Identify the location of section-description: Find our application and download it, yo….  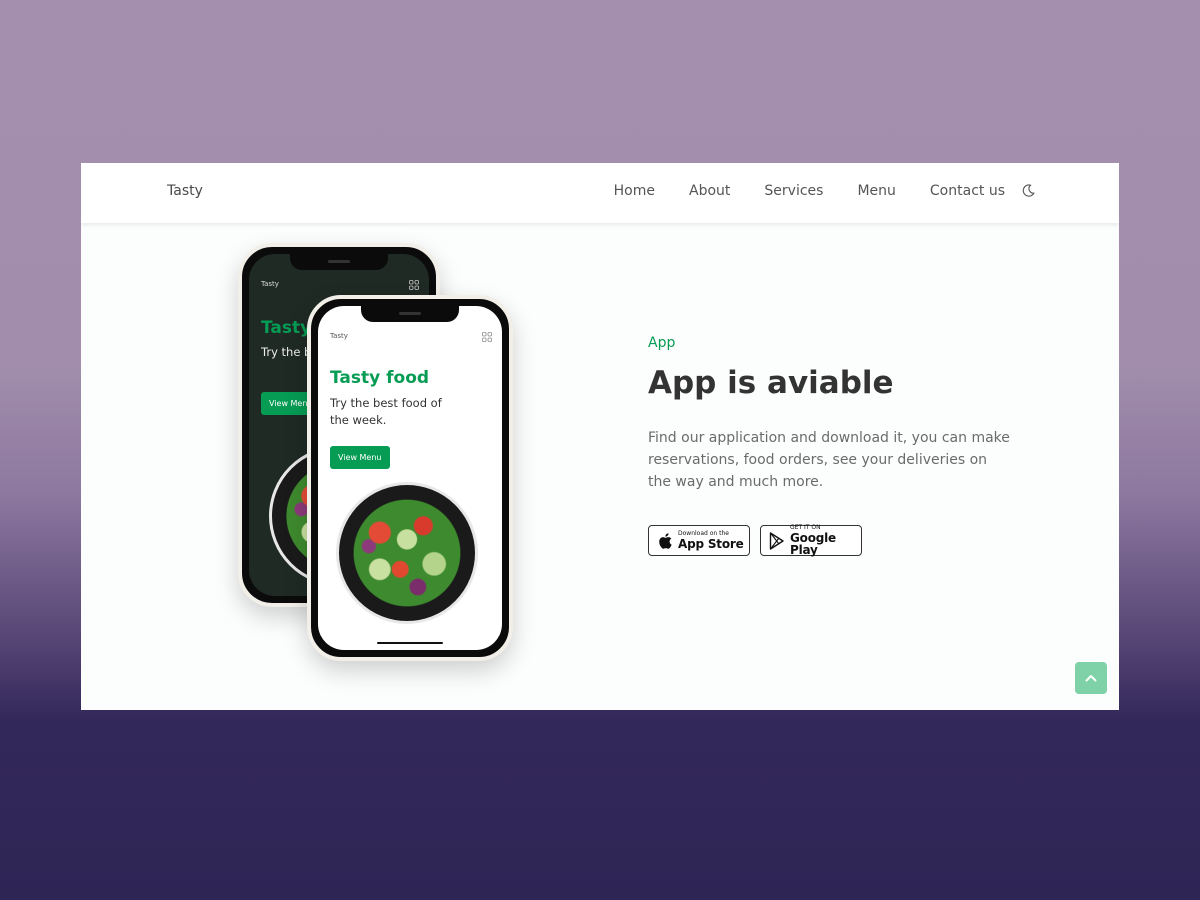
(829, 460).